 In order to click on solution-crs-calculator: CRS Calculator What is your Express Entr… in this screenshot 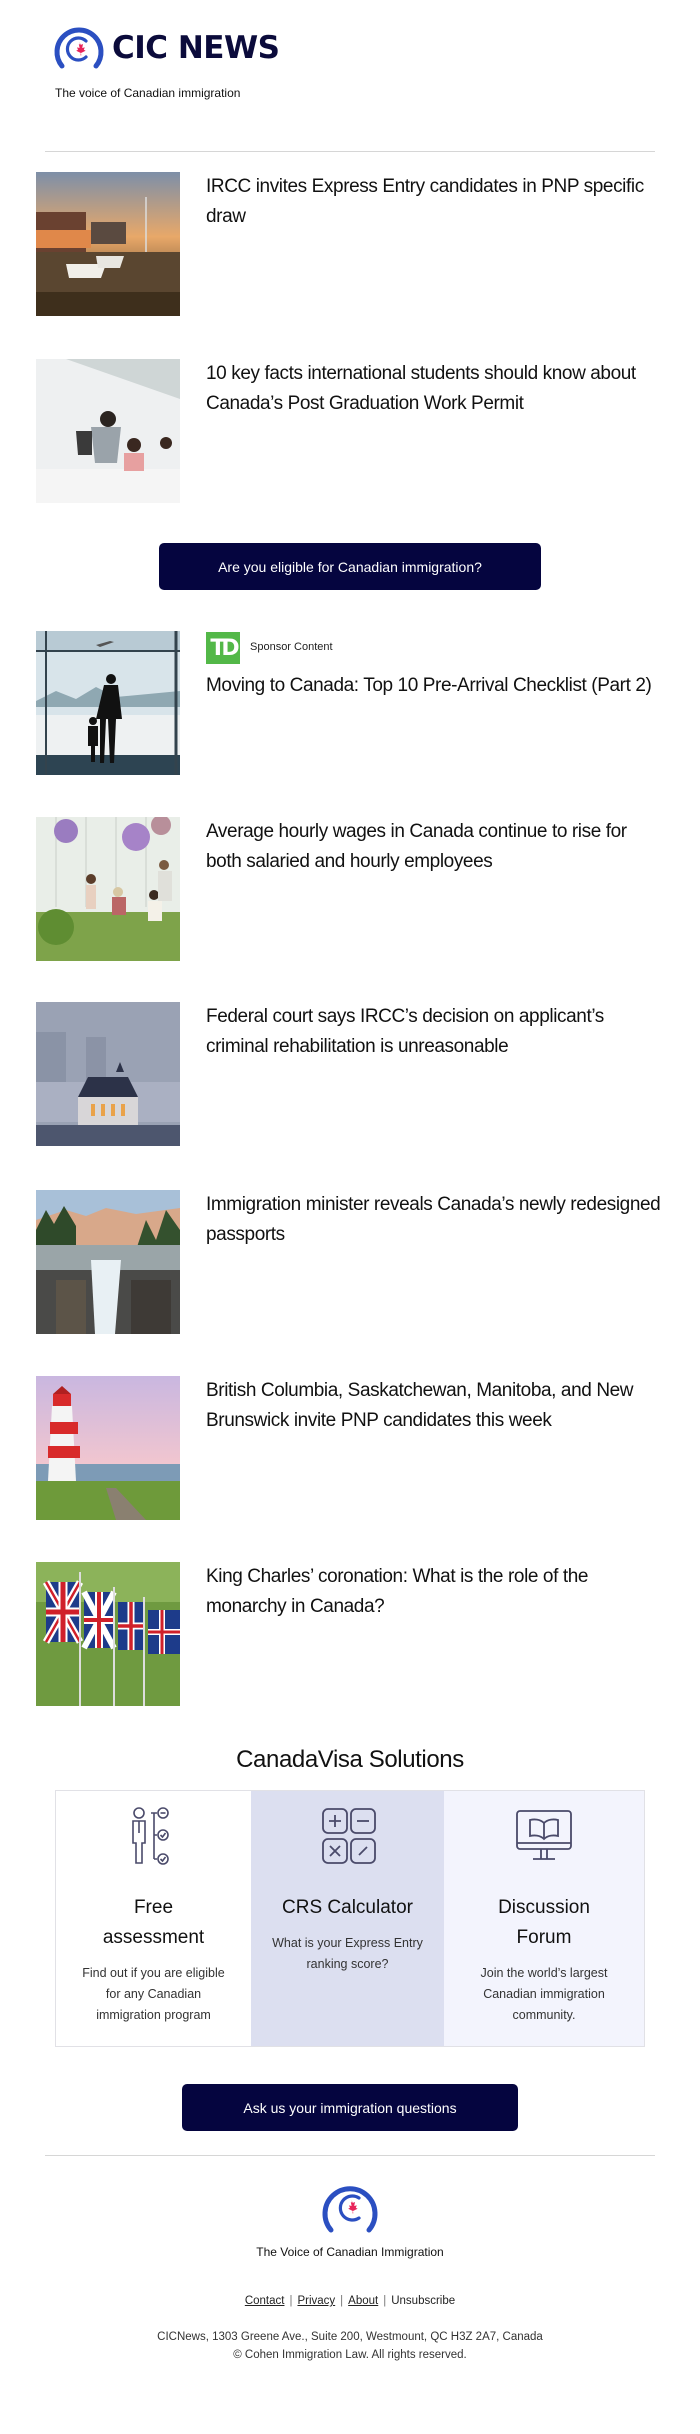, I will do `click(347, 1918)`.